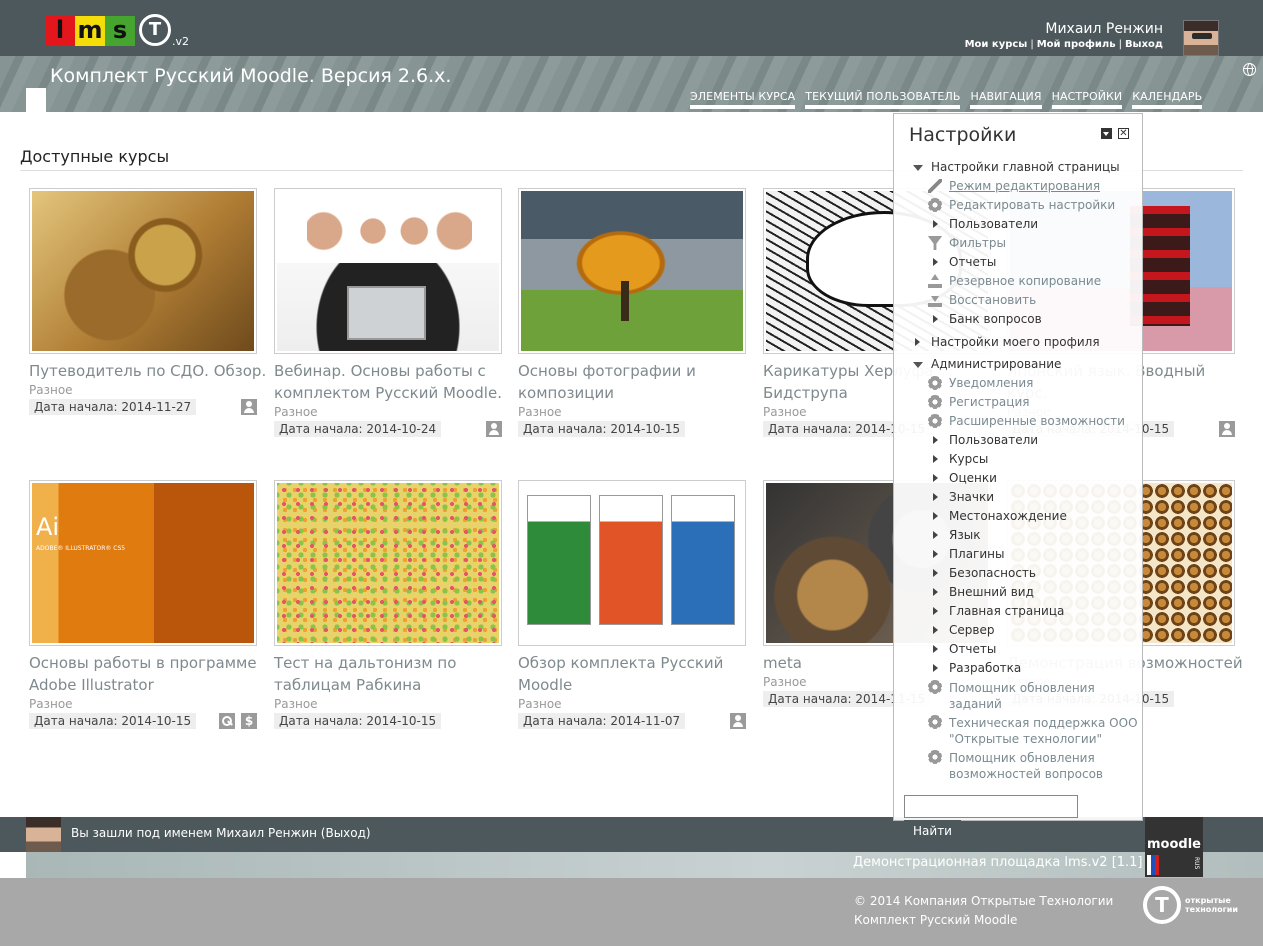 Image resolution: width=1263 pixels, height=946 pixels. Describe the element at coordinates (249, 721) in the screenshot. I see `dollar-icon: $` at that location.